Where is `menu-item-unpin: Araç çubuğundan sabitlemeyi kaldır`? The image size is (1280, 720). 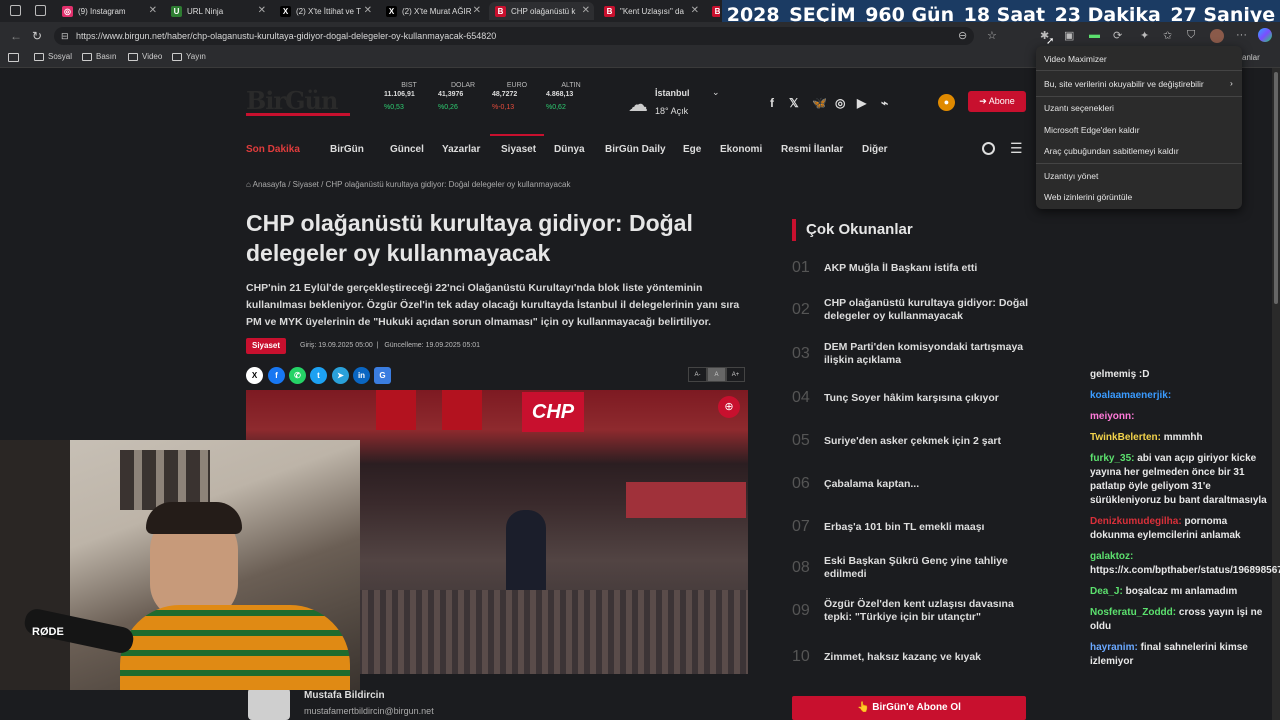 menu-item-unpin: Araç çubuğundan sabitlemeyi kaldır is located at coordinates (1111, 151).